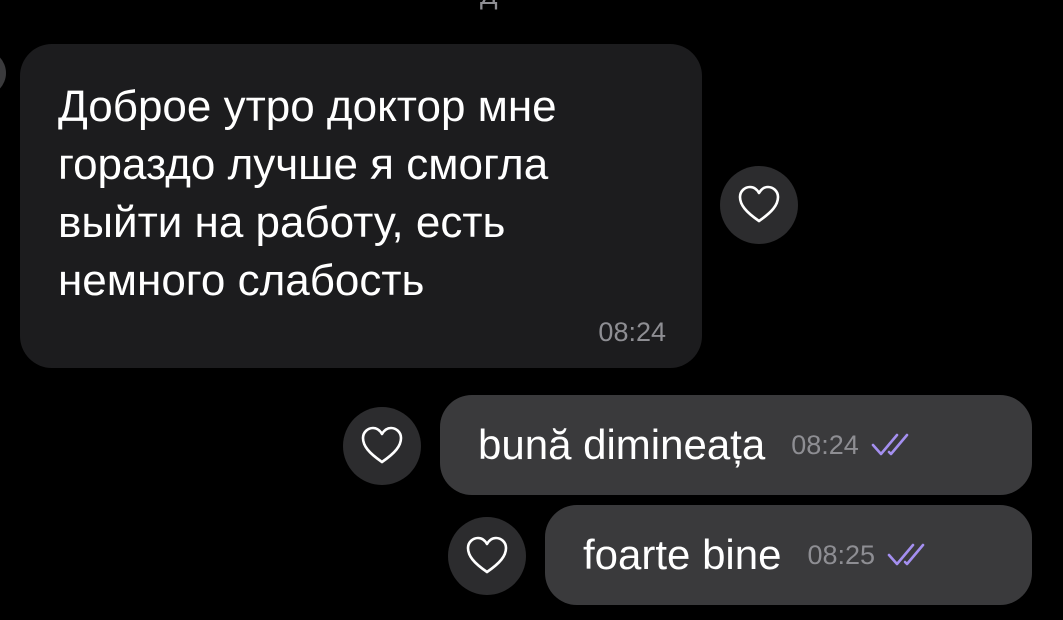 The width and height of the screenshot is (1063, 620). I want to click on message-bubble-outgoing: foarte bine 08:25, so click(788, 555).